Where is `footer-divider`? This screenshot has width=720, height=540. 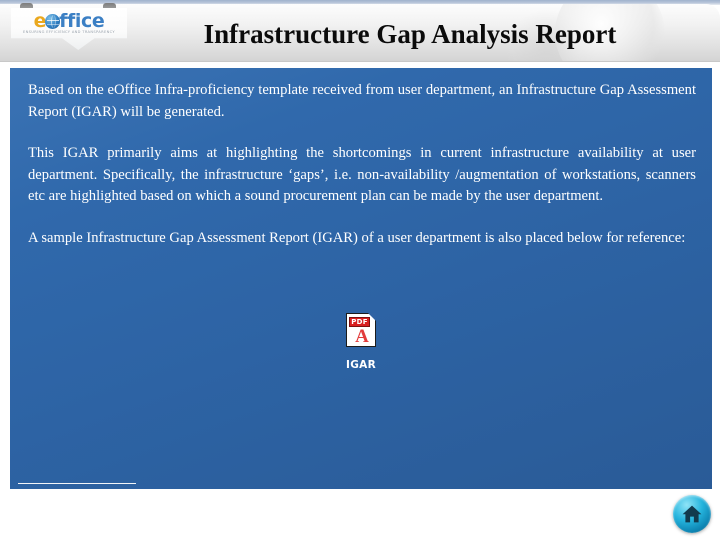 footer-divider is located at coordinates (77, 483).